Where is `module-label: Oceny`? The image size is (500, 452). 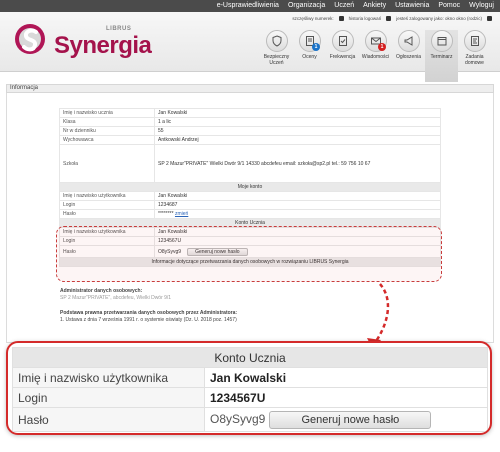
module-label: Oceny is located at coordinates (309, 57).